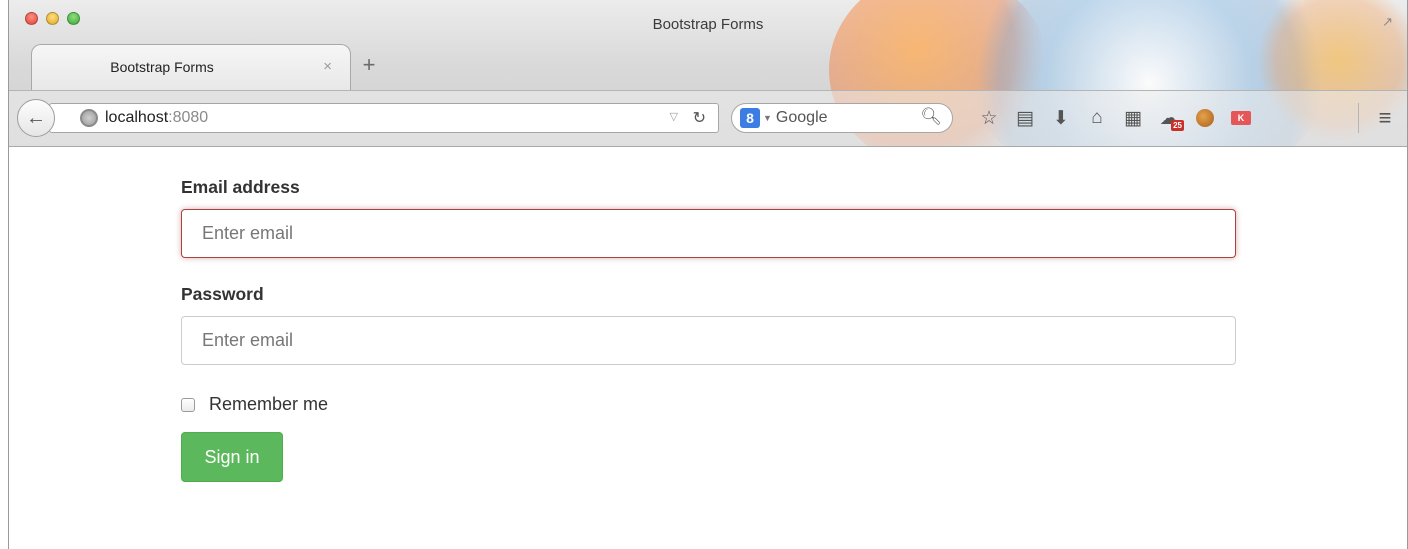 This screenshot has height=549, width=1408. Describe the element at coordinates (188, 404) in the screenshot. I see `remember-me-checkbox` at that location.